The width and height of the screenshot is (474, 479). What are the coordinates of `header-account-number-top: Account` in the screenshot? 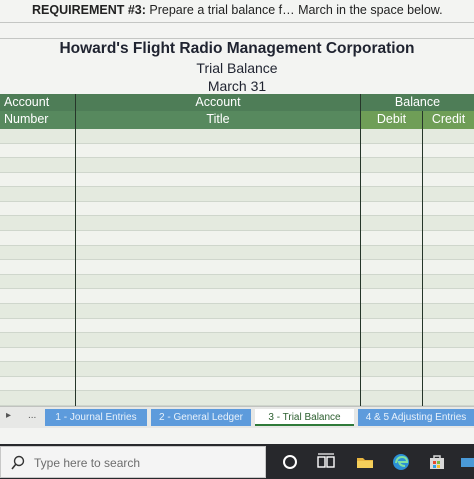 It's located at (39, 102).